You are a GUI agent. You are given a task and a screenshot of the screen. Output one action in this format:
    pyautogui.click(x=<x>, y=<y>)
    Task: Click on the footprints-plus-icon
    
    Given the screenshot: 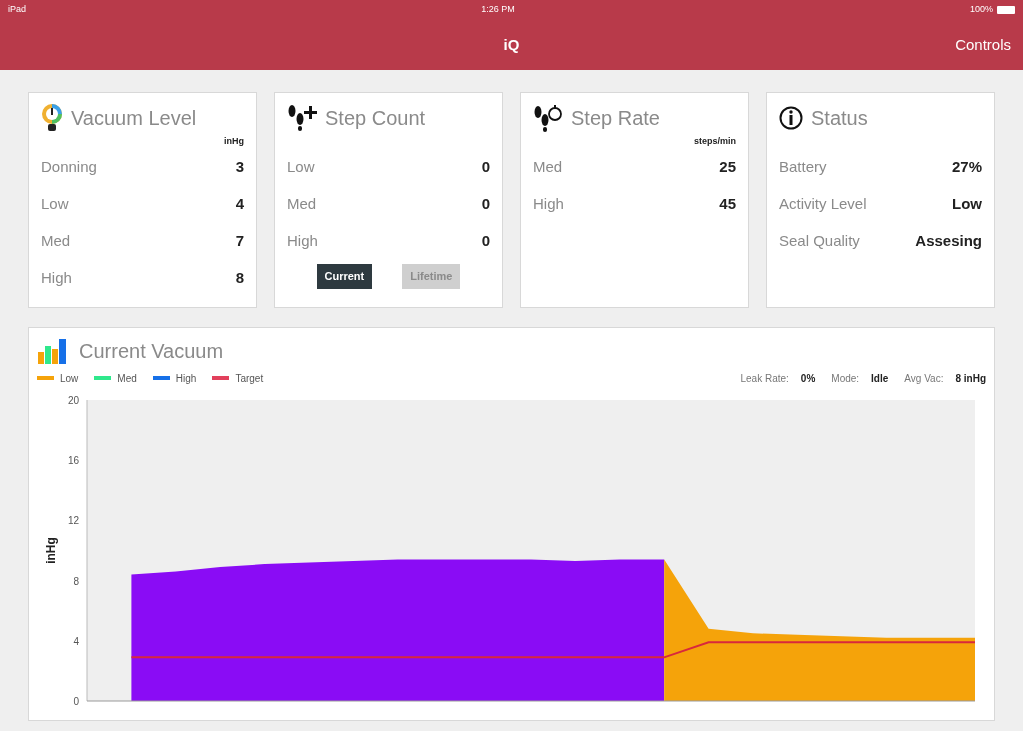 What is the action you would take?
    pyautogui.click(x=302, y=118)
    